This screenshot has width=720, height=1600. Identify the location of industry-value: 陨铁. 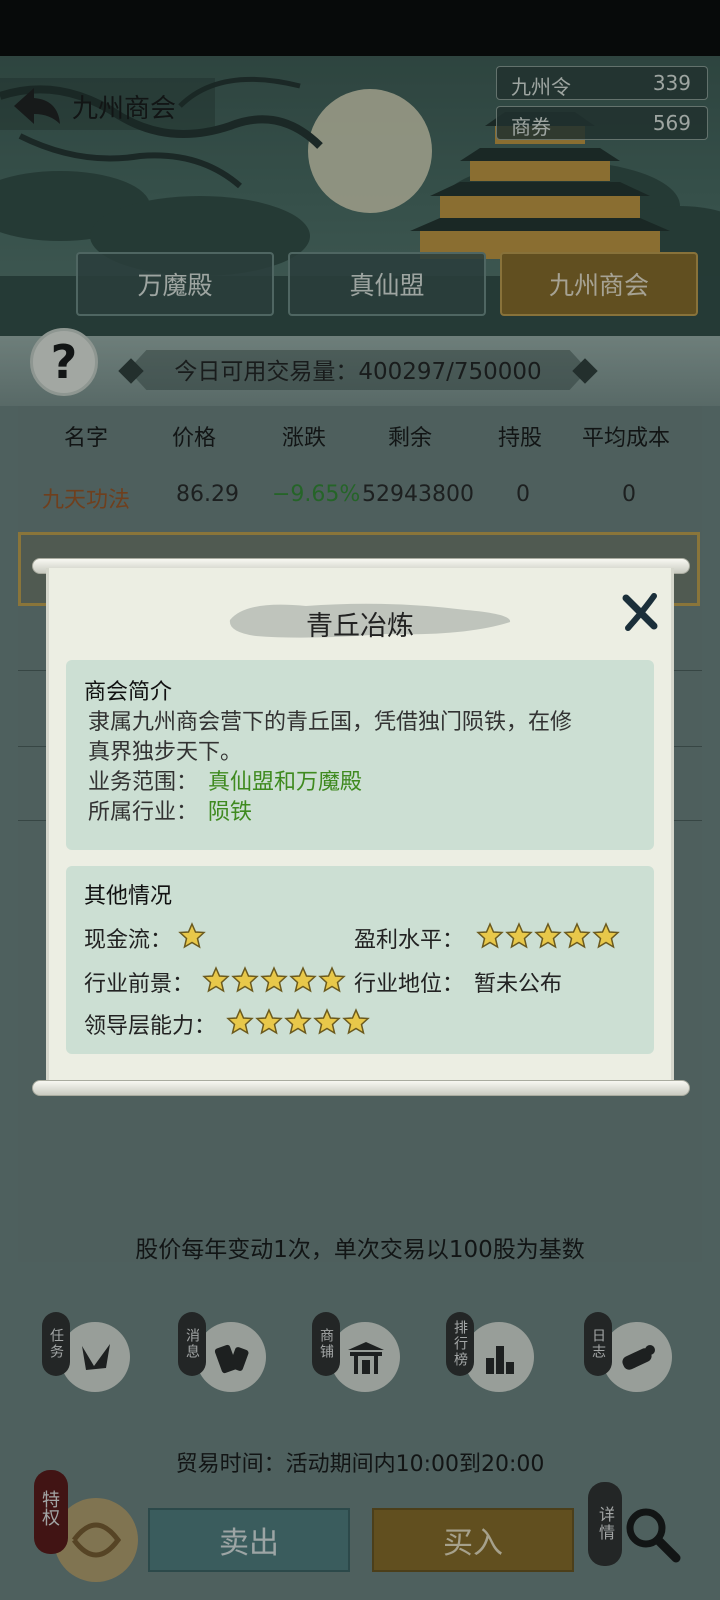
(230, 812).